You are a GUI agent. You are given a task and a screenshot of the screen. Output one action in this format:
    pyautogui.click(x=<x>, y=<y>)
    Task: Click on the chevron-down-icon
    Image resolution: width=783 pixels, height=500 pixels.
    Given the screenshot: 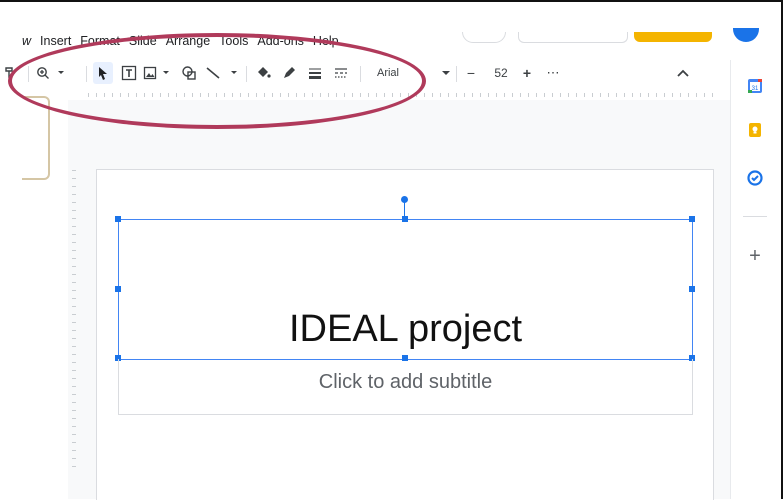 What is the action you would take?
    pyautogui.click(x=446, y=73)
    